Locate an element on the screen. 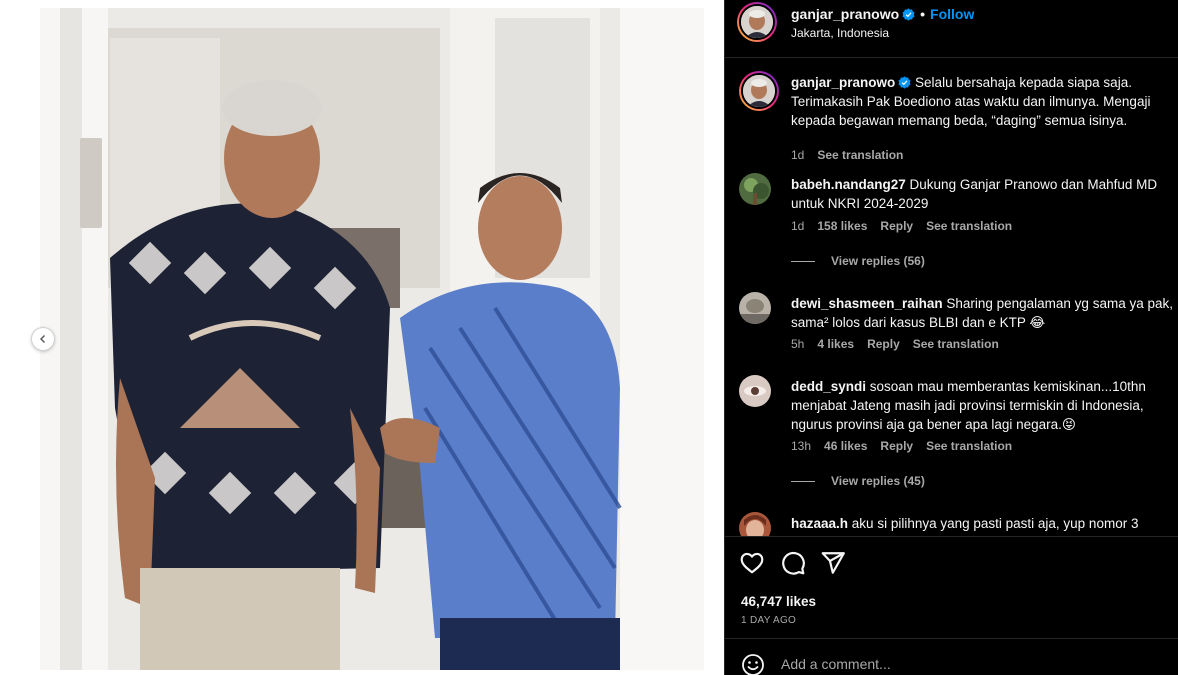 The width and height of the screenshot is (1178, 675). smiley-icon is located at coordinates (753, 664).